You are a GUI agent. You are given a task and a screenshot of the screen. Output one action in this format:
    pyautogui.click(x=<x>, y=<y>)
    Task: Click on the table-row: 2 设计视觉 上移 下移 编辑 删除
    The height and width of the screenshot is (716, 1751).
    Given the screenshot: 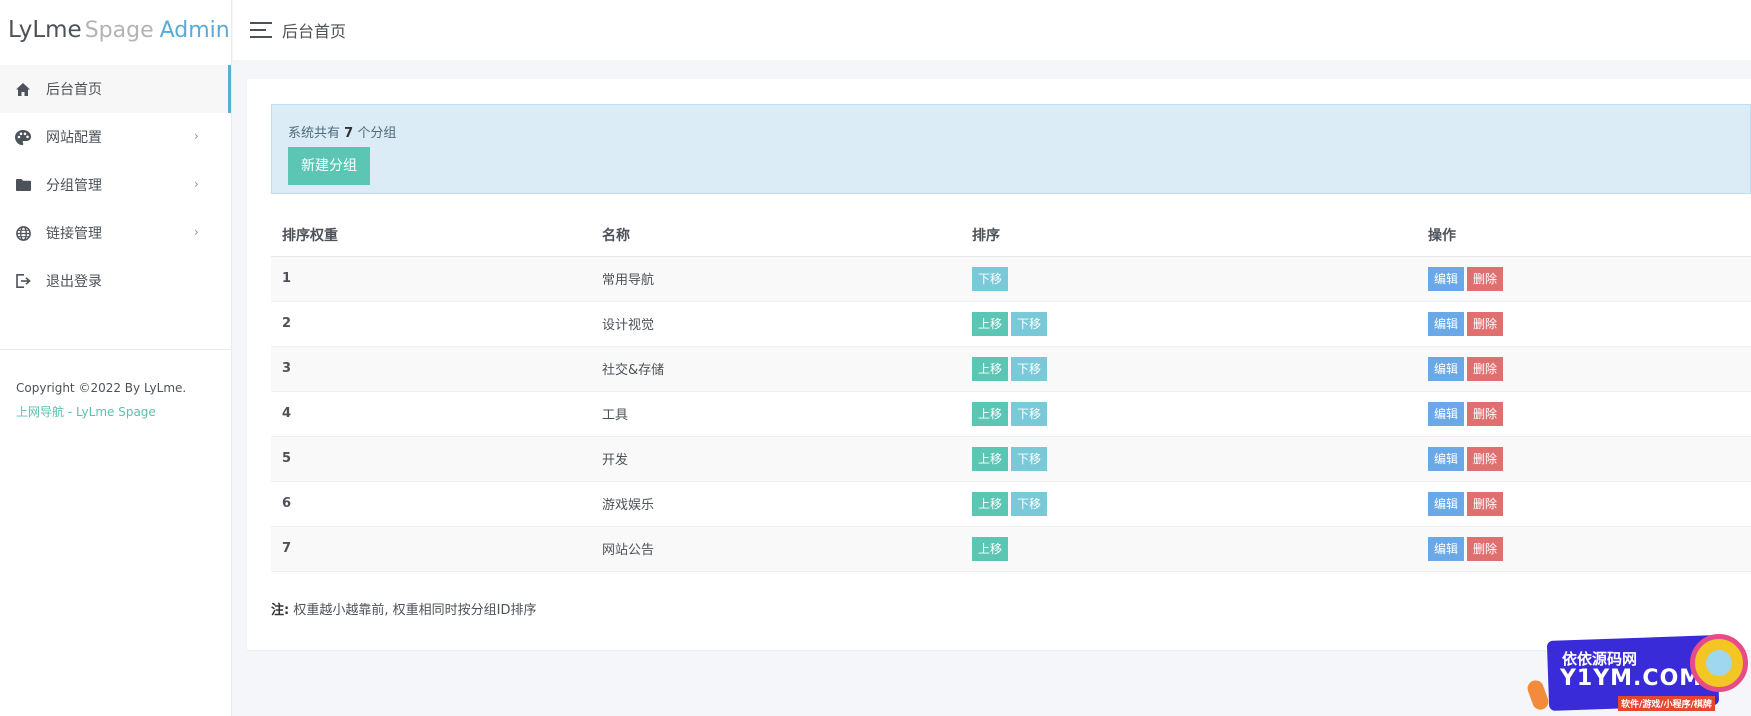 What is the action you would take?
    pyautogui.click(x=1011, y=324)
    